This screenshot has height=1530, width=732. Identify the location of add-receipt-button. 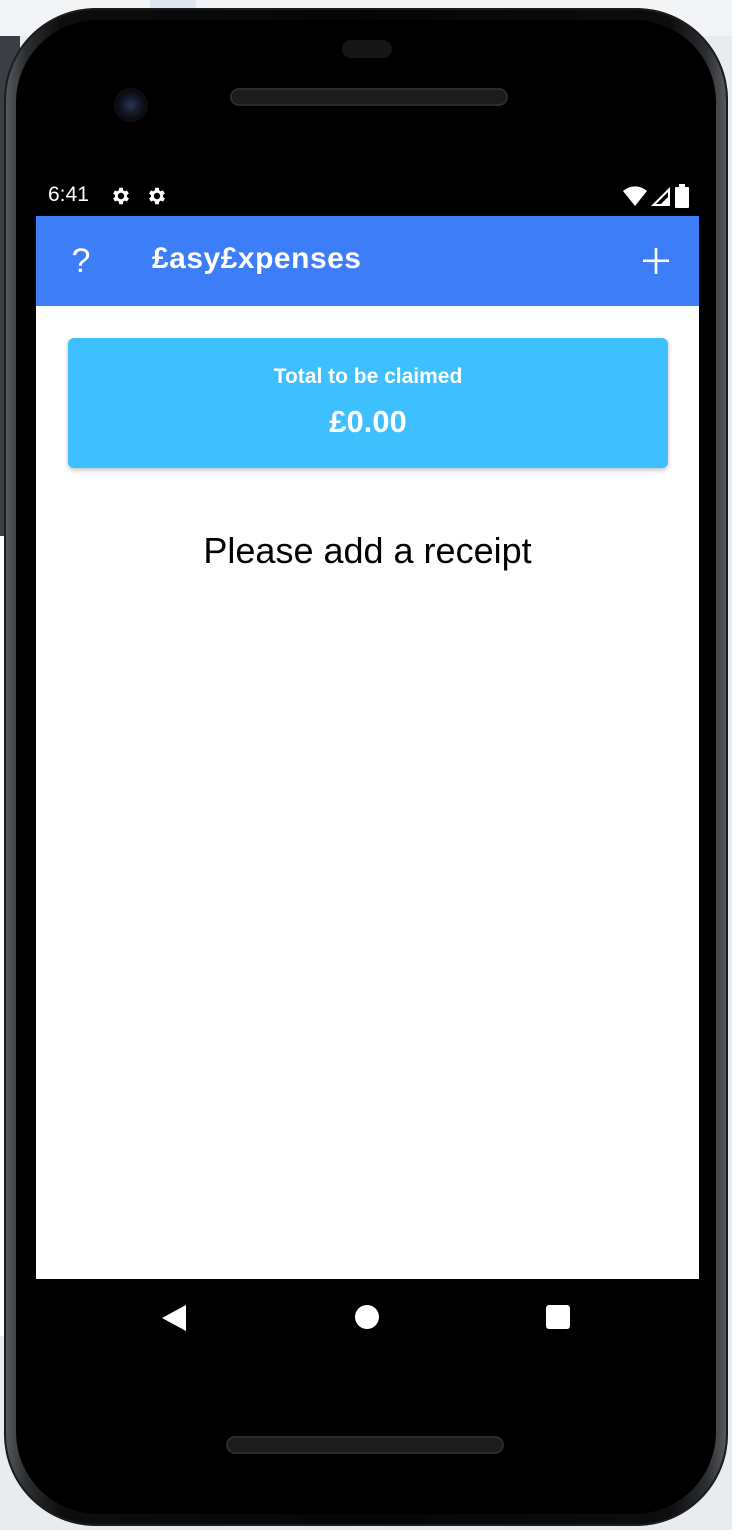
(656, 261).